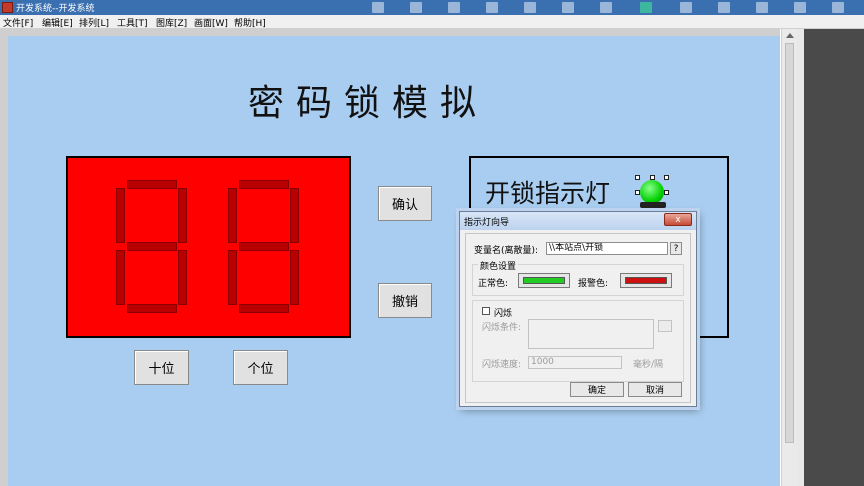 The image size is (864, 486). I want to click on variable-label: 变量名(离散量):, so click(506, 251).